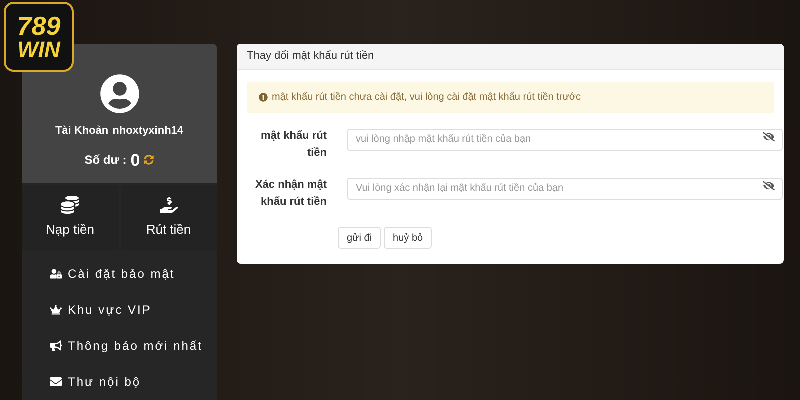 This screenshot has width=800, height=400. I want to click on user-lock-icon, so click(56, 274).